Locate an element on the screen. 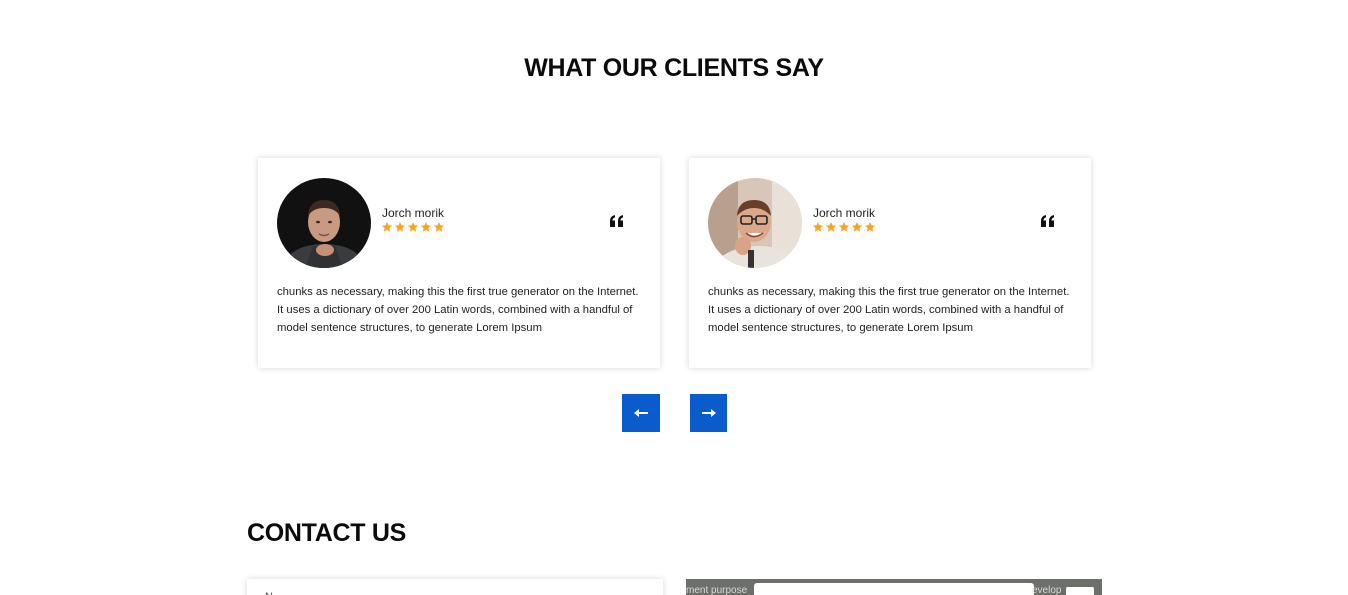  contact-form: N is located at coordinates (455, 587).